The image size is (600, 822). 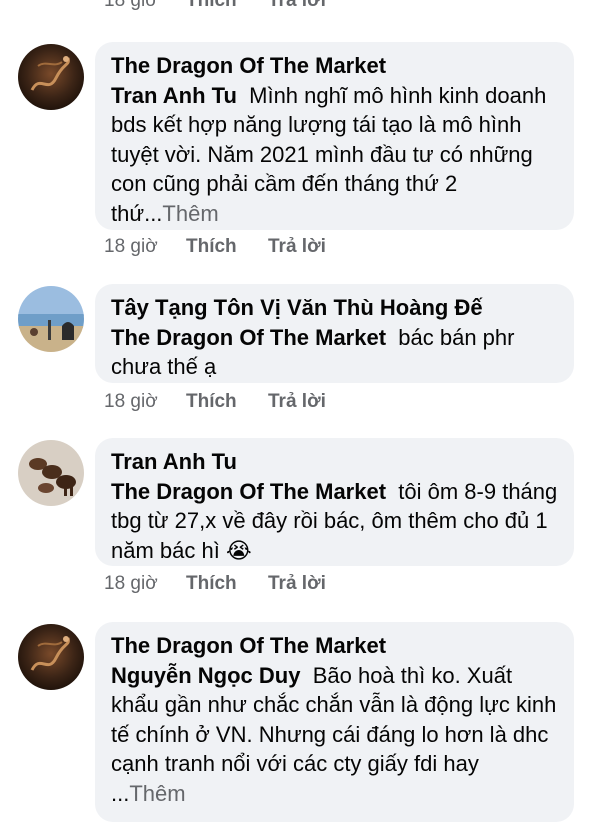 I want to click on comment-actions-top: 18 giờ Thích Trả lời, so click(x=215, y=6).